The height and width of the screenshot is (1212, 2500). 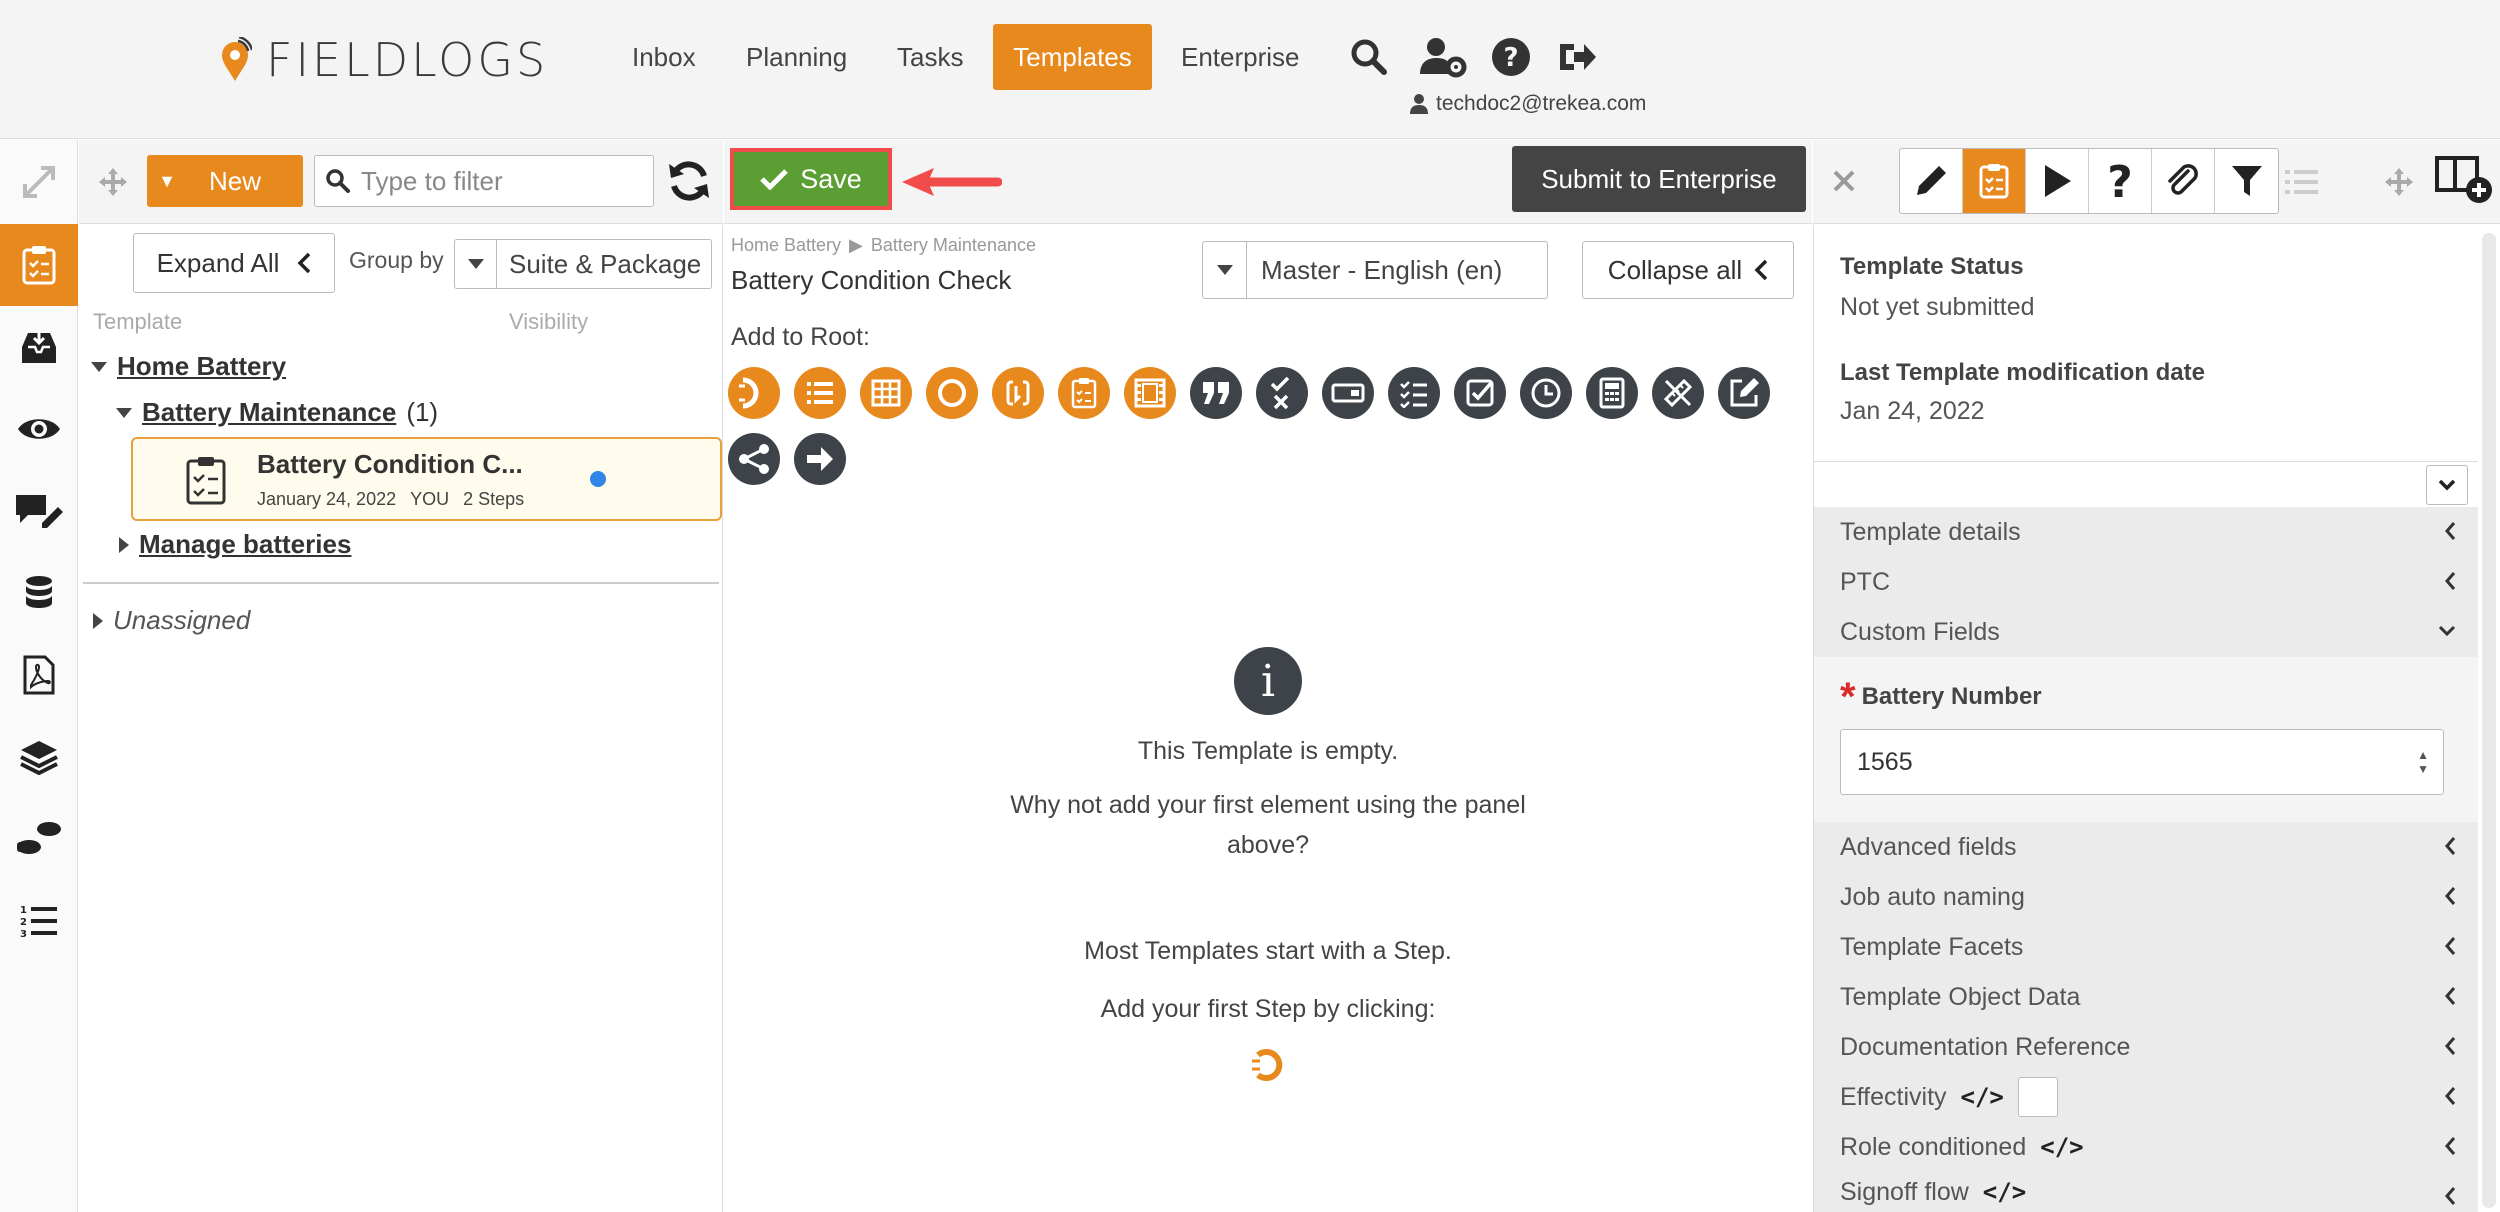 What do you see at coordinates (2146, 1192) in the screenshot?
I see `section-signoff-flow: Signoff flow </>` at bounding box center [2146, 1192].